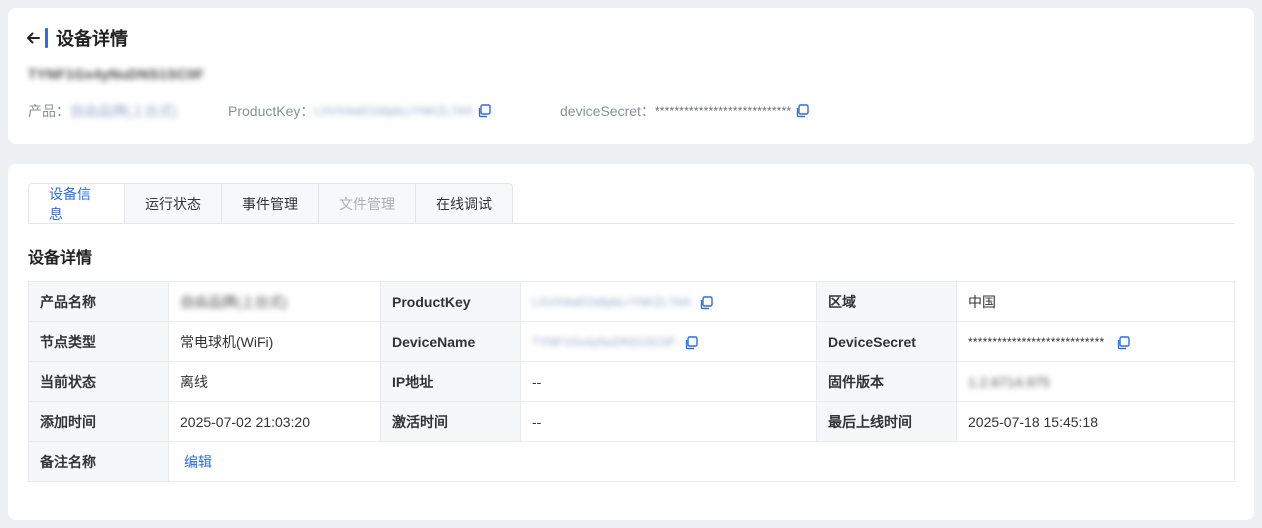 The height and width of the screenshot is (528, 1262). I want to click on remark-label: 备注名称, so click(98, 461).